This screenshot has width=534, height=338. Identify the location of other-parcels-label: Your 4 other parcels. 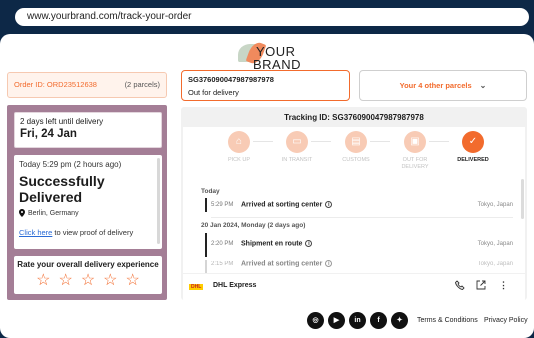
(435, 85).